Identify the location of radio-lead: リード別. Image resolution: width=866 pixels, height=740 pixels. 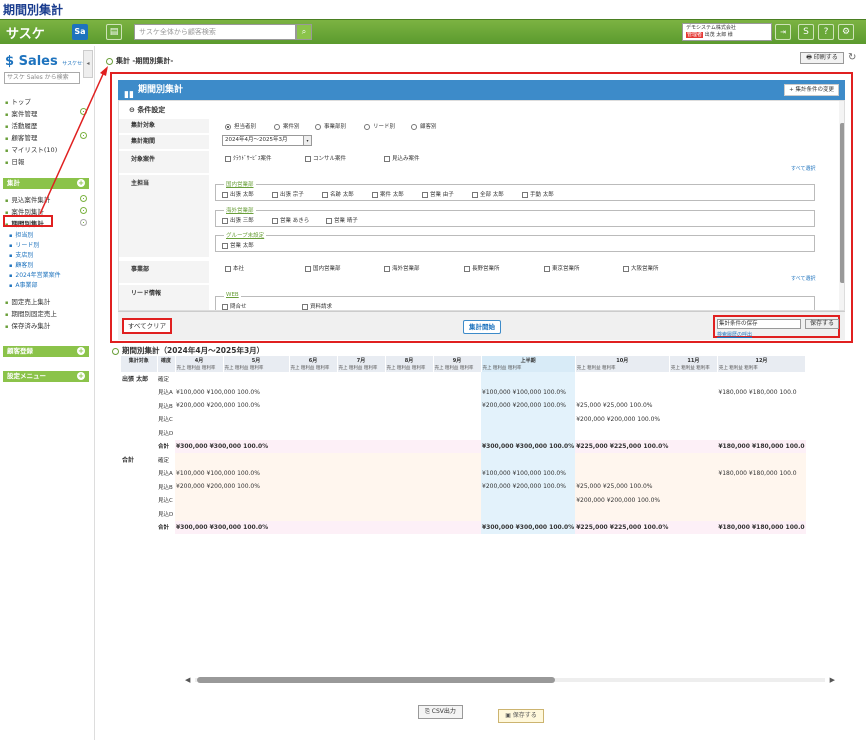
(379, 126).